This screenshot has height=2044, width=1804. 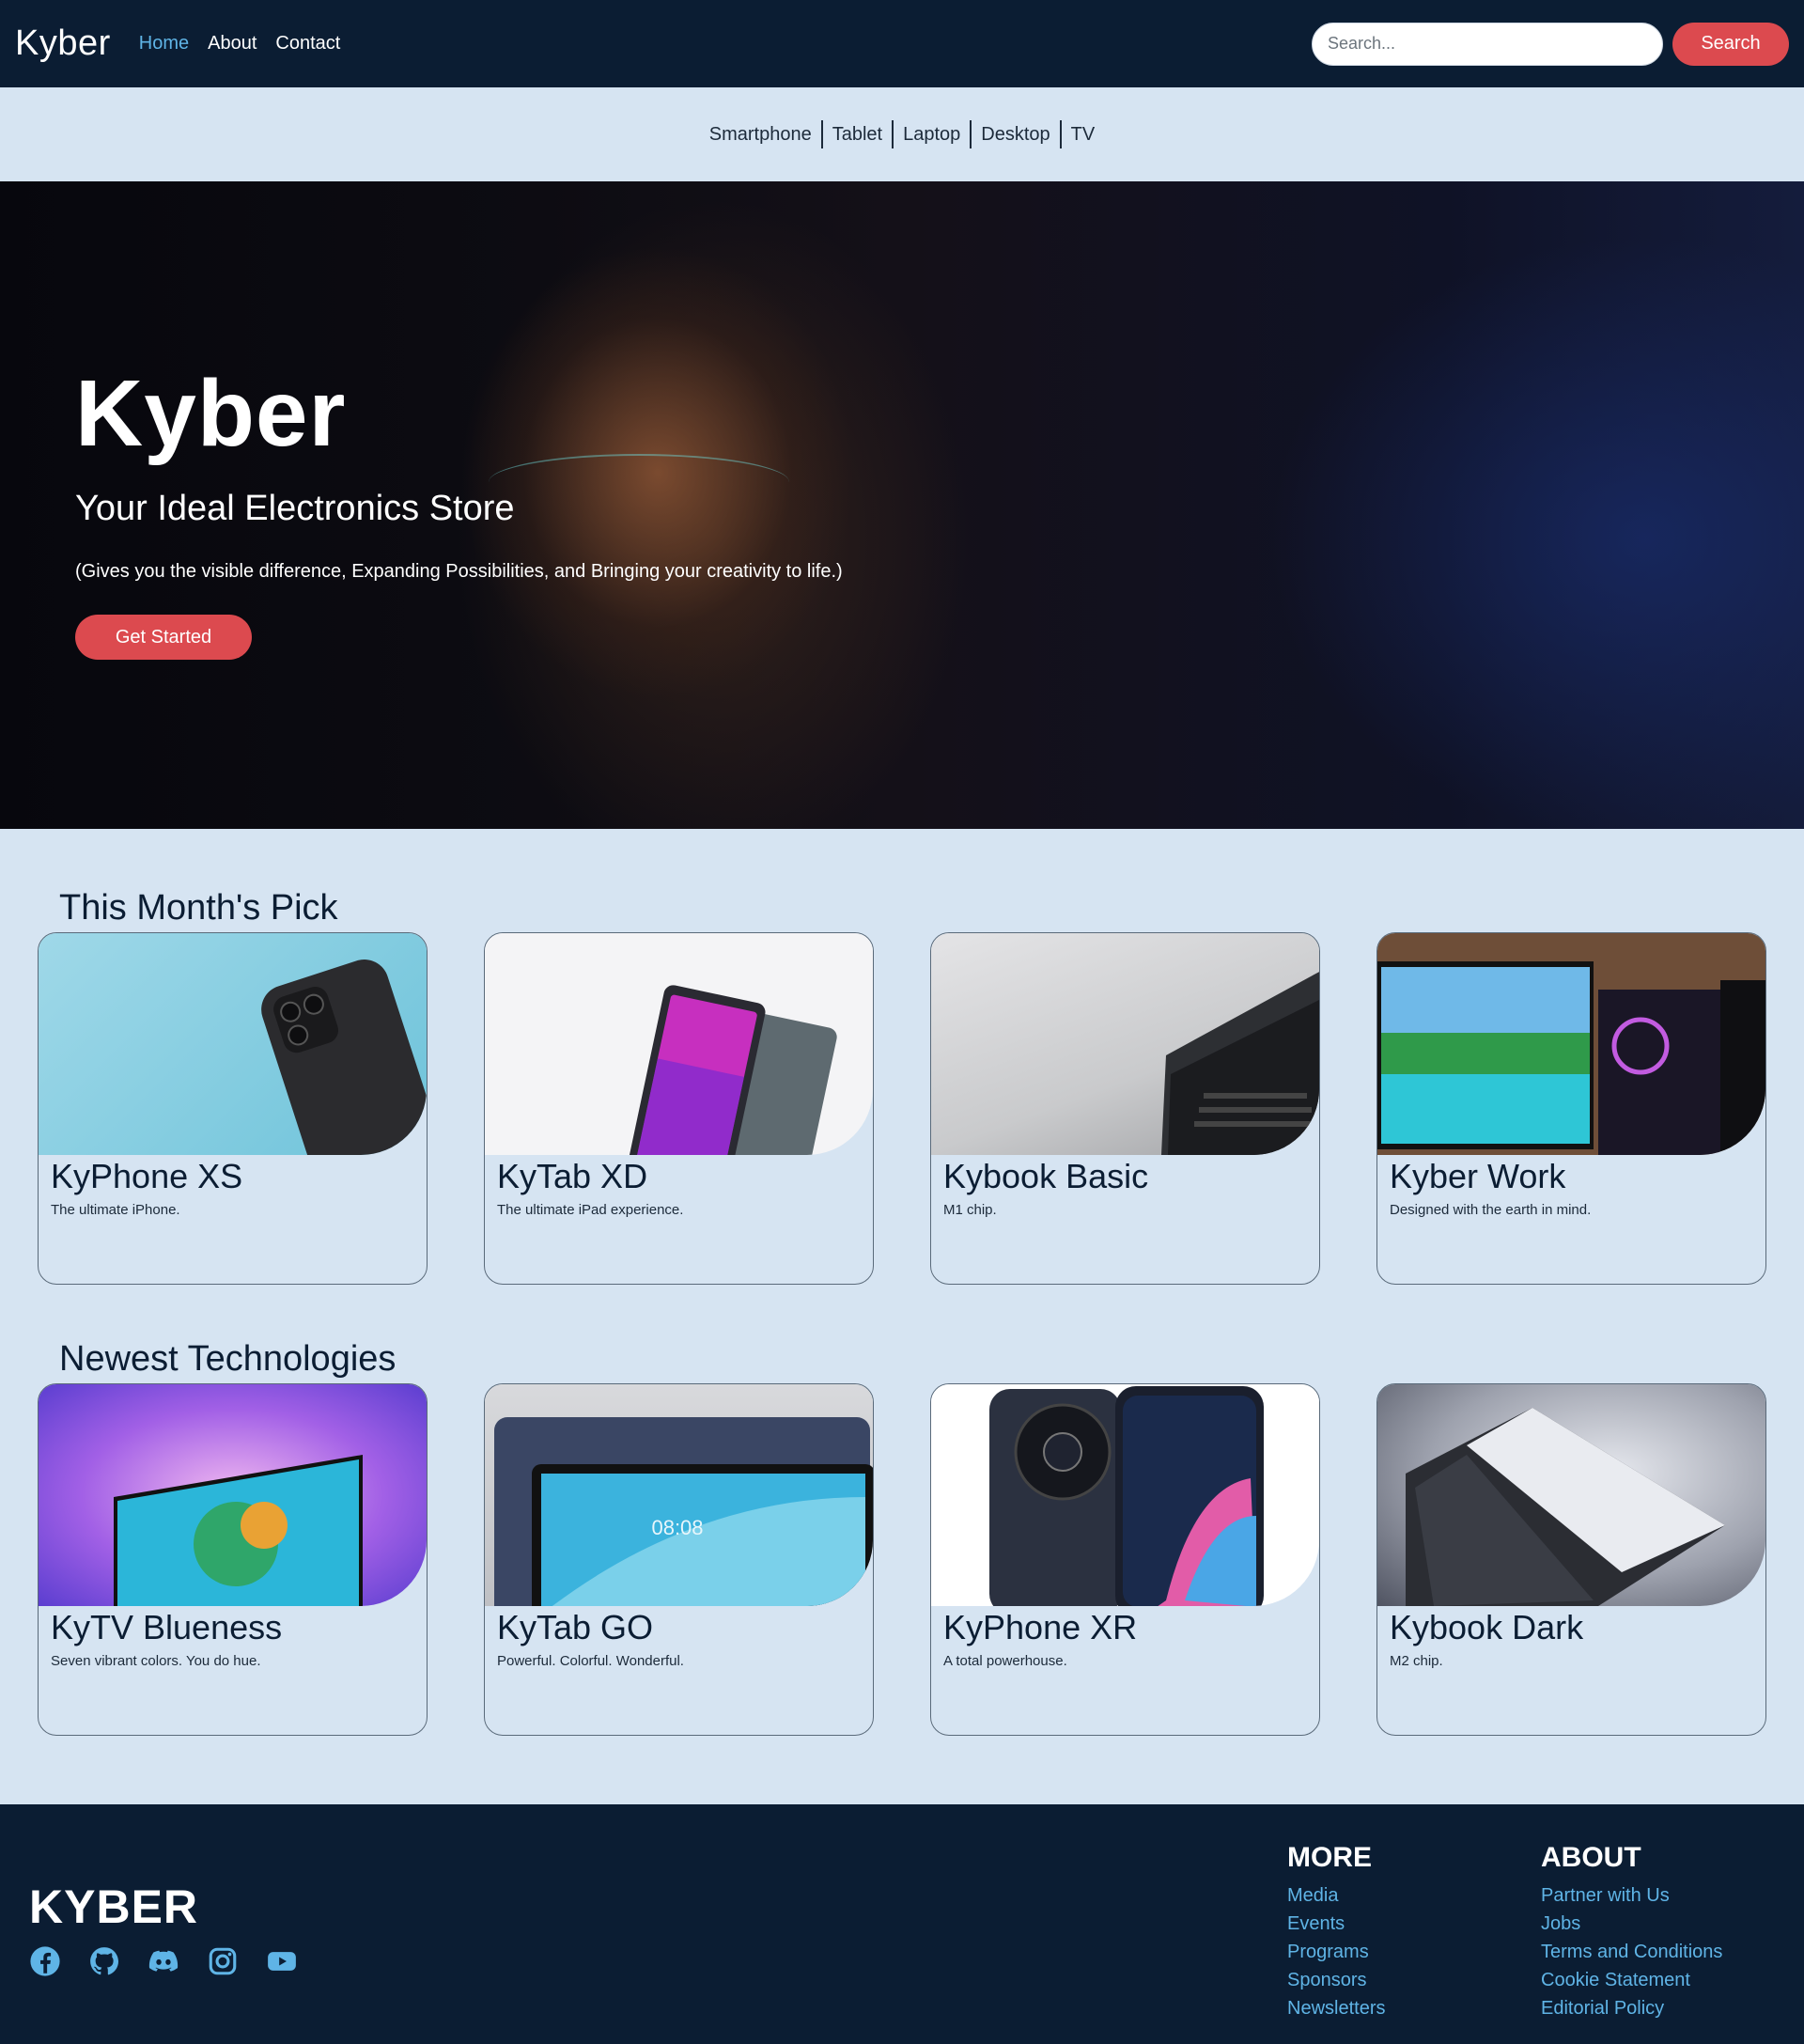 I want to click on product-card-kyphone-xs: KyPhone XS The ultimate iPhone., so click(x=233, y=1108).